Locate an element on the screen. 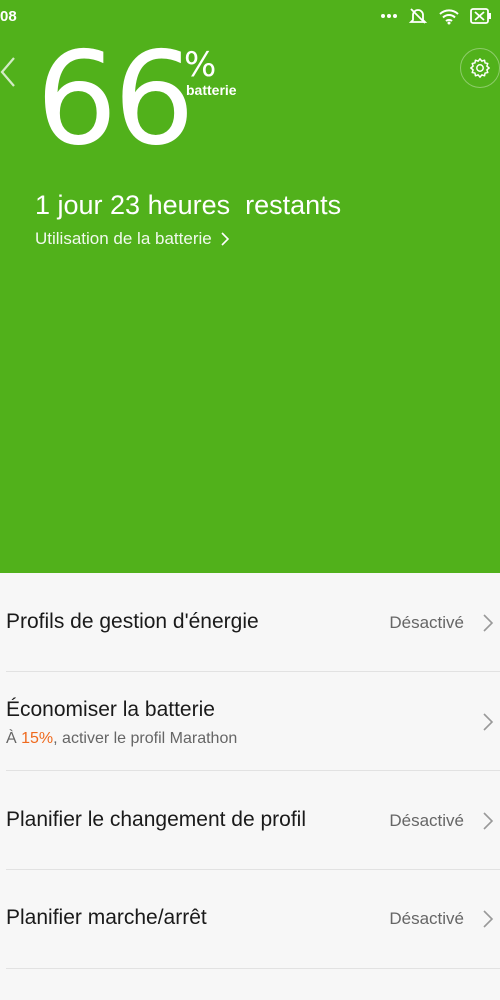 This screenshot has height=1000, width=500. settings-button is located at coordinates (480, 68).